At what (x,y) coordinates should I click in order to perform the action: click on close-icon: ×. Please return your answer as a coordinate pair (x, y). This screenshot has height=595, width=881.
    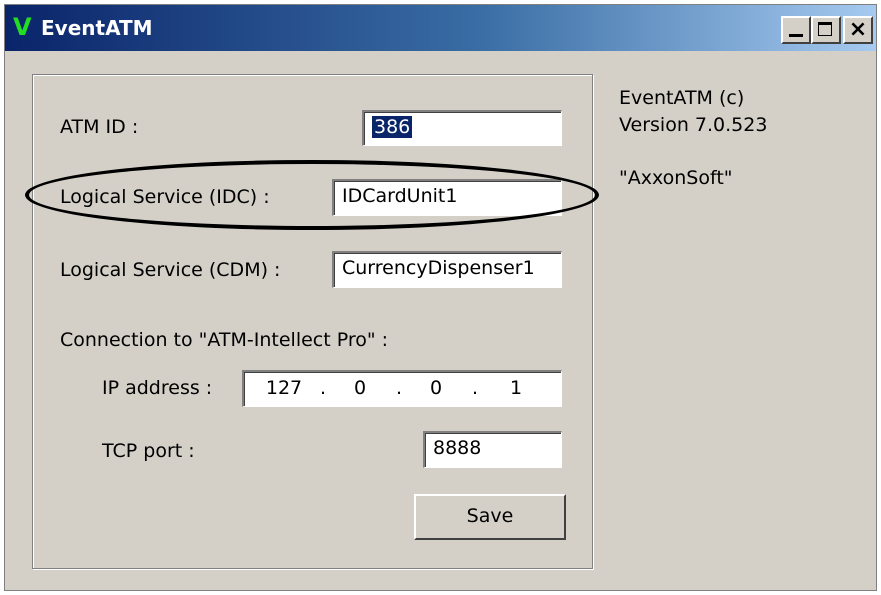
    Looking at the image, I should click on (858, 29).